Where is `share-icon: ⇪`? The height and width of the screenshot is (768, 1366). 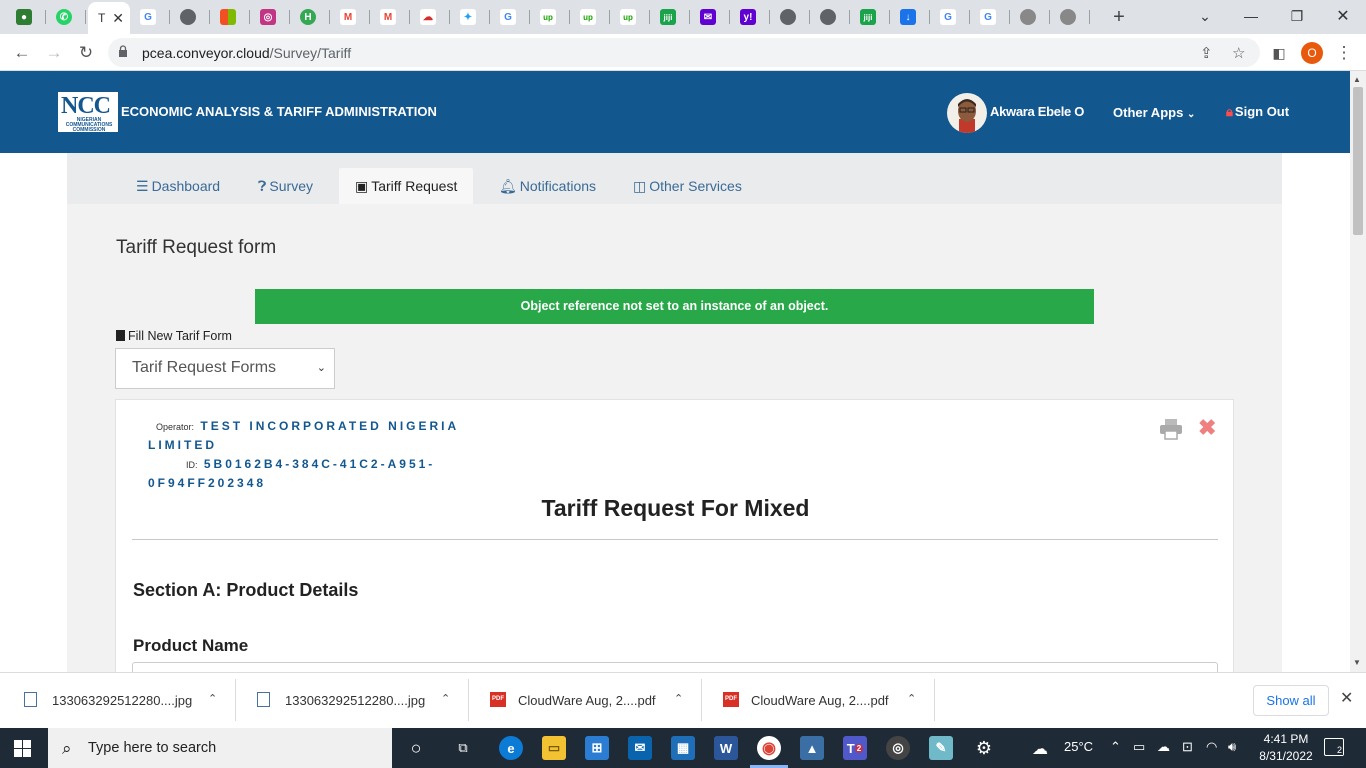
share-icon: ⇪ is located at coordinates (1206, 53).